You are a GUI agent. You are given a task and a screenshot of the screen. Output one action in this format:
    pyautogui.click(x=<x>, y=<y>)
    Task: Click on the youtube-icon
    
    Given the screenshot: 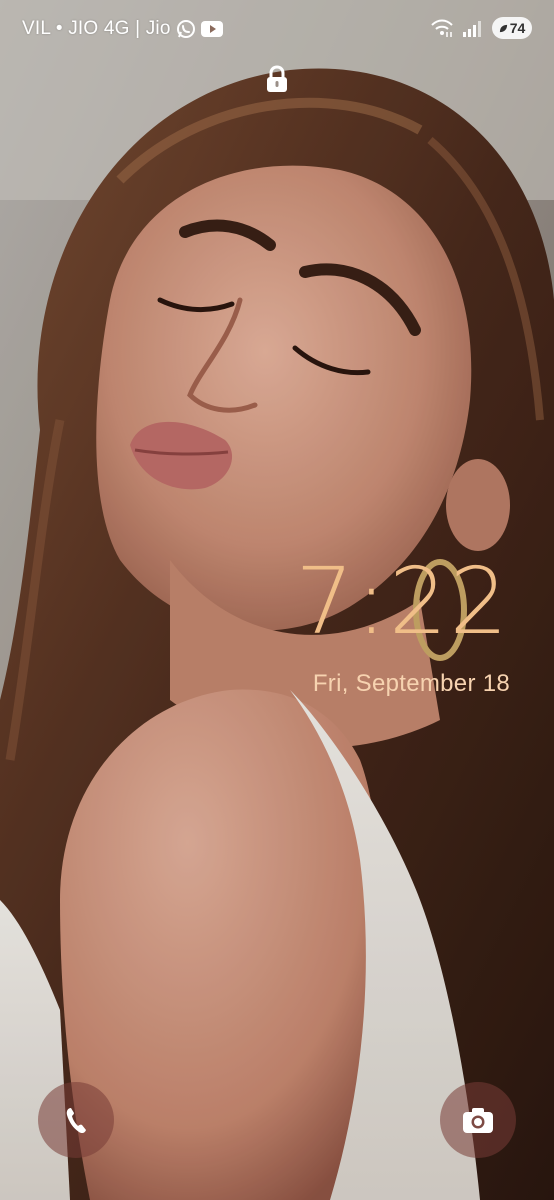 What is the action you would take?
    pyautogui.click(x=211, y=29)
    